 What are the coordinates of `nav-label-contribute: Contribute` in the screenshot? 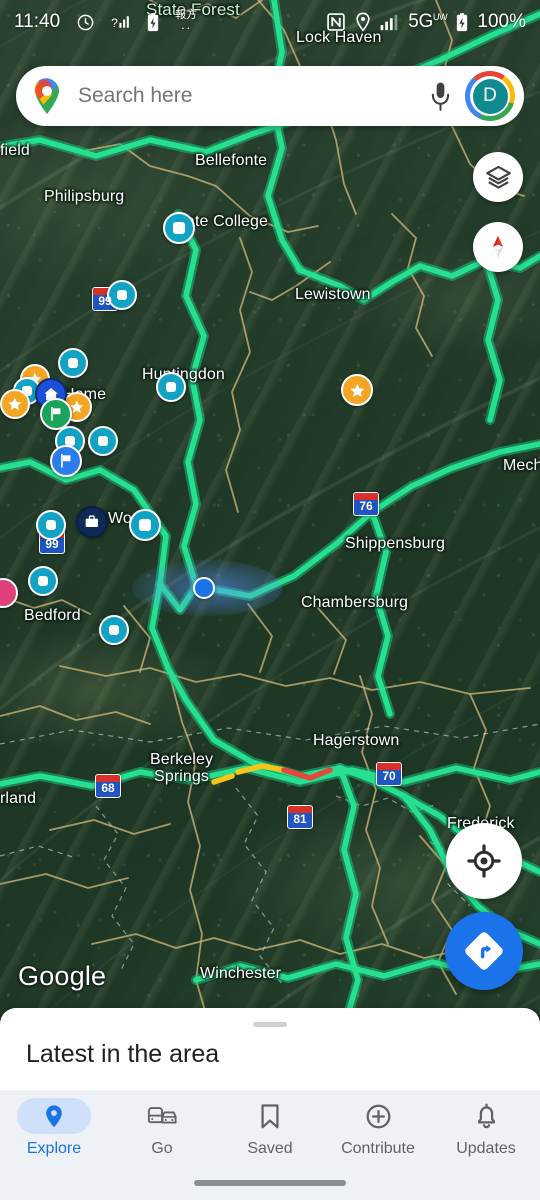 It's located at (378, 1148).